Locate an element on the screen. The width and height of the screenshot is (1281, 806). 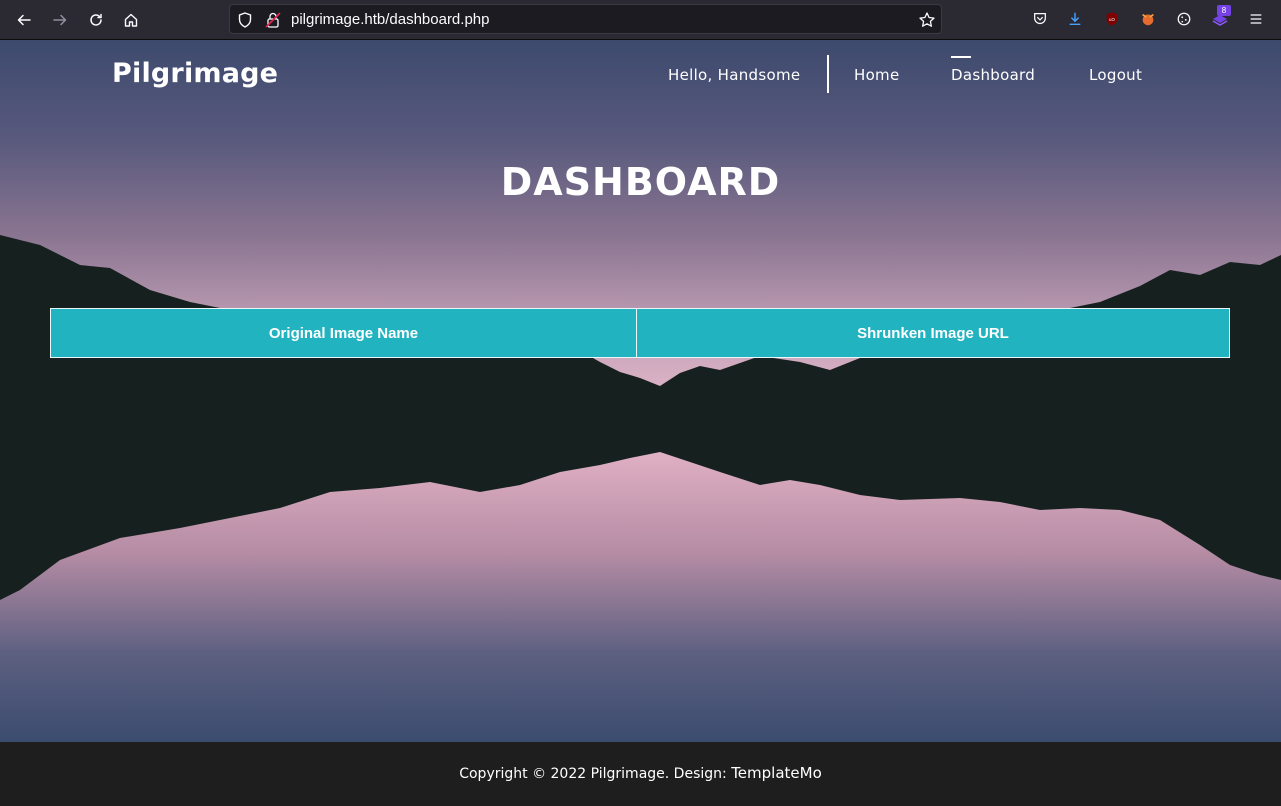
extension-badge: 8 is located at coordinates (1224, 10).